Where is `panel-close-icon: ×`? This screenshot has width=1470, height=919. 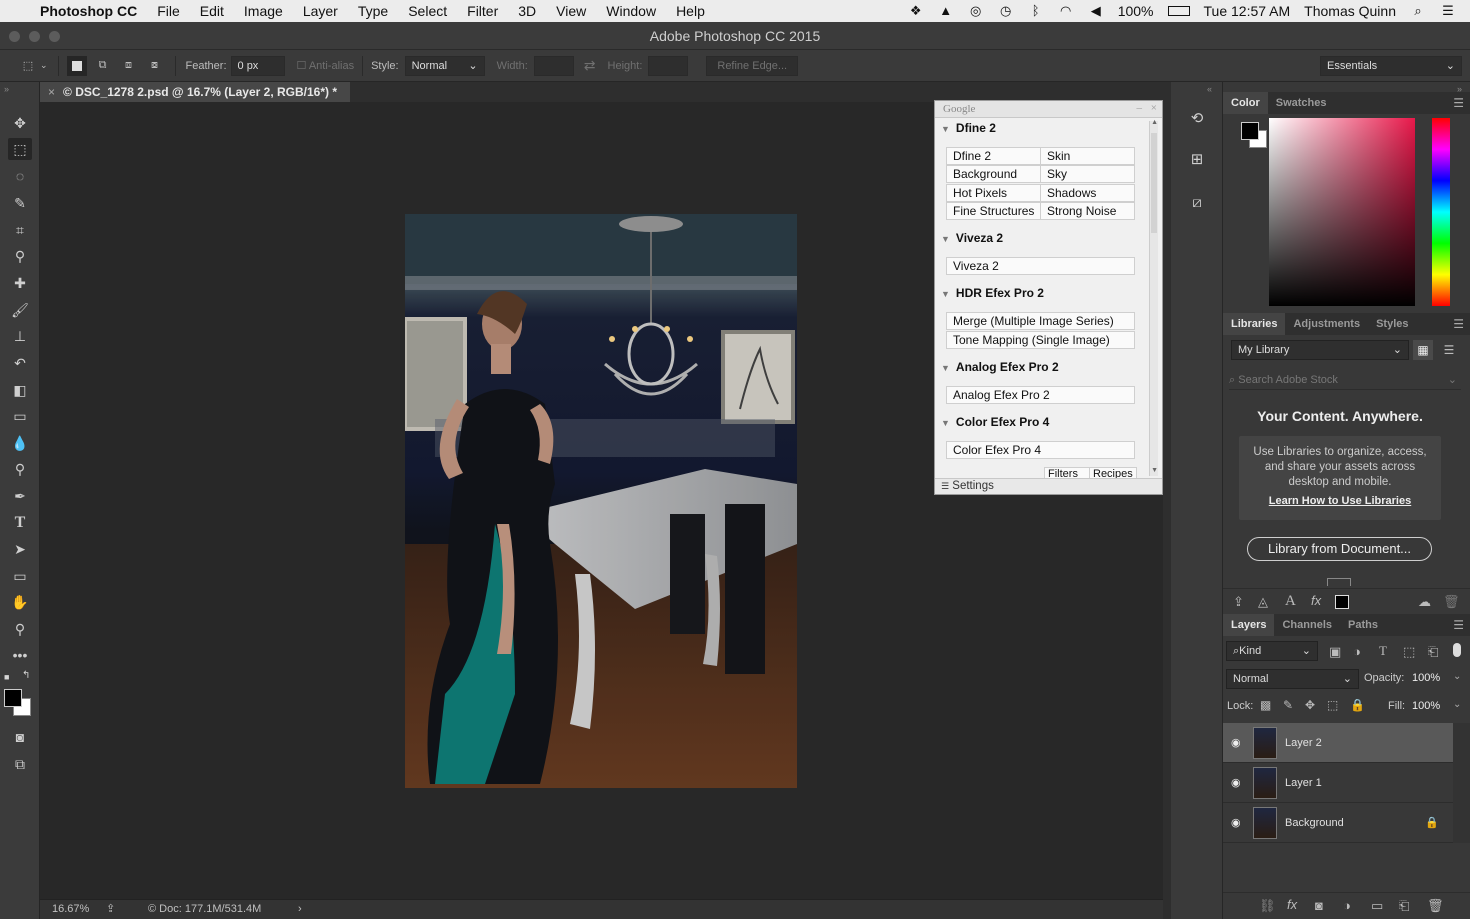
panel-close-icon: × is located at coordinates (1154, 108).